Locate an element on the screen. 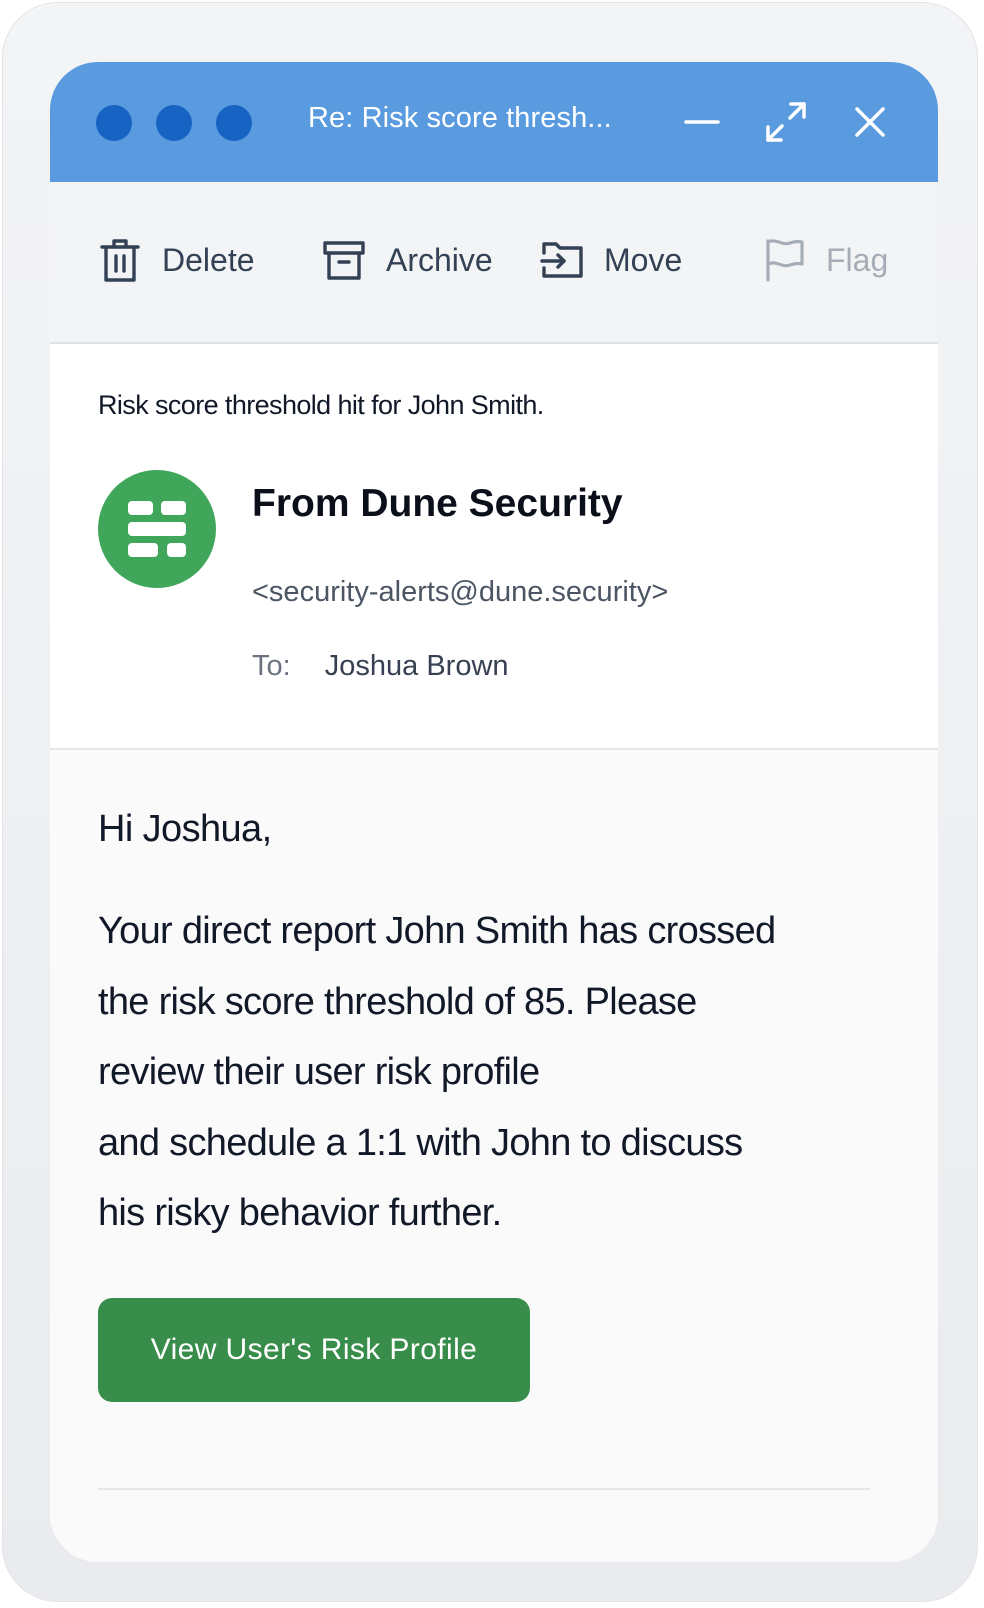  minimize-icon is located at coordinates (702, 122).